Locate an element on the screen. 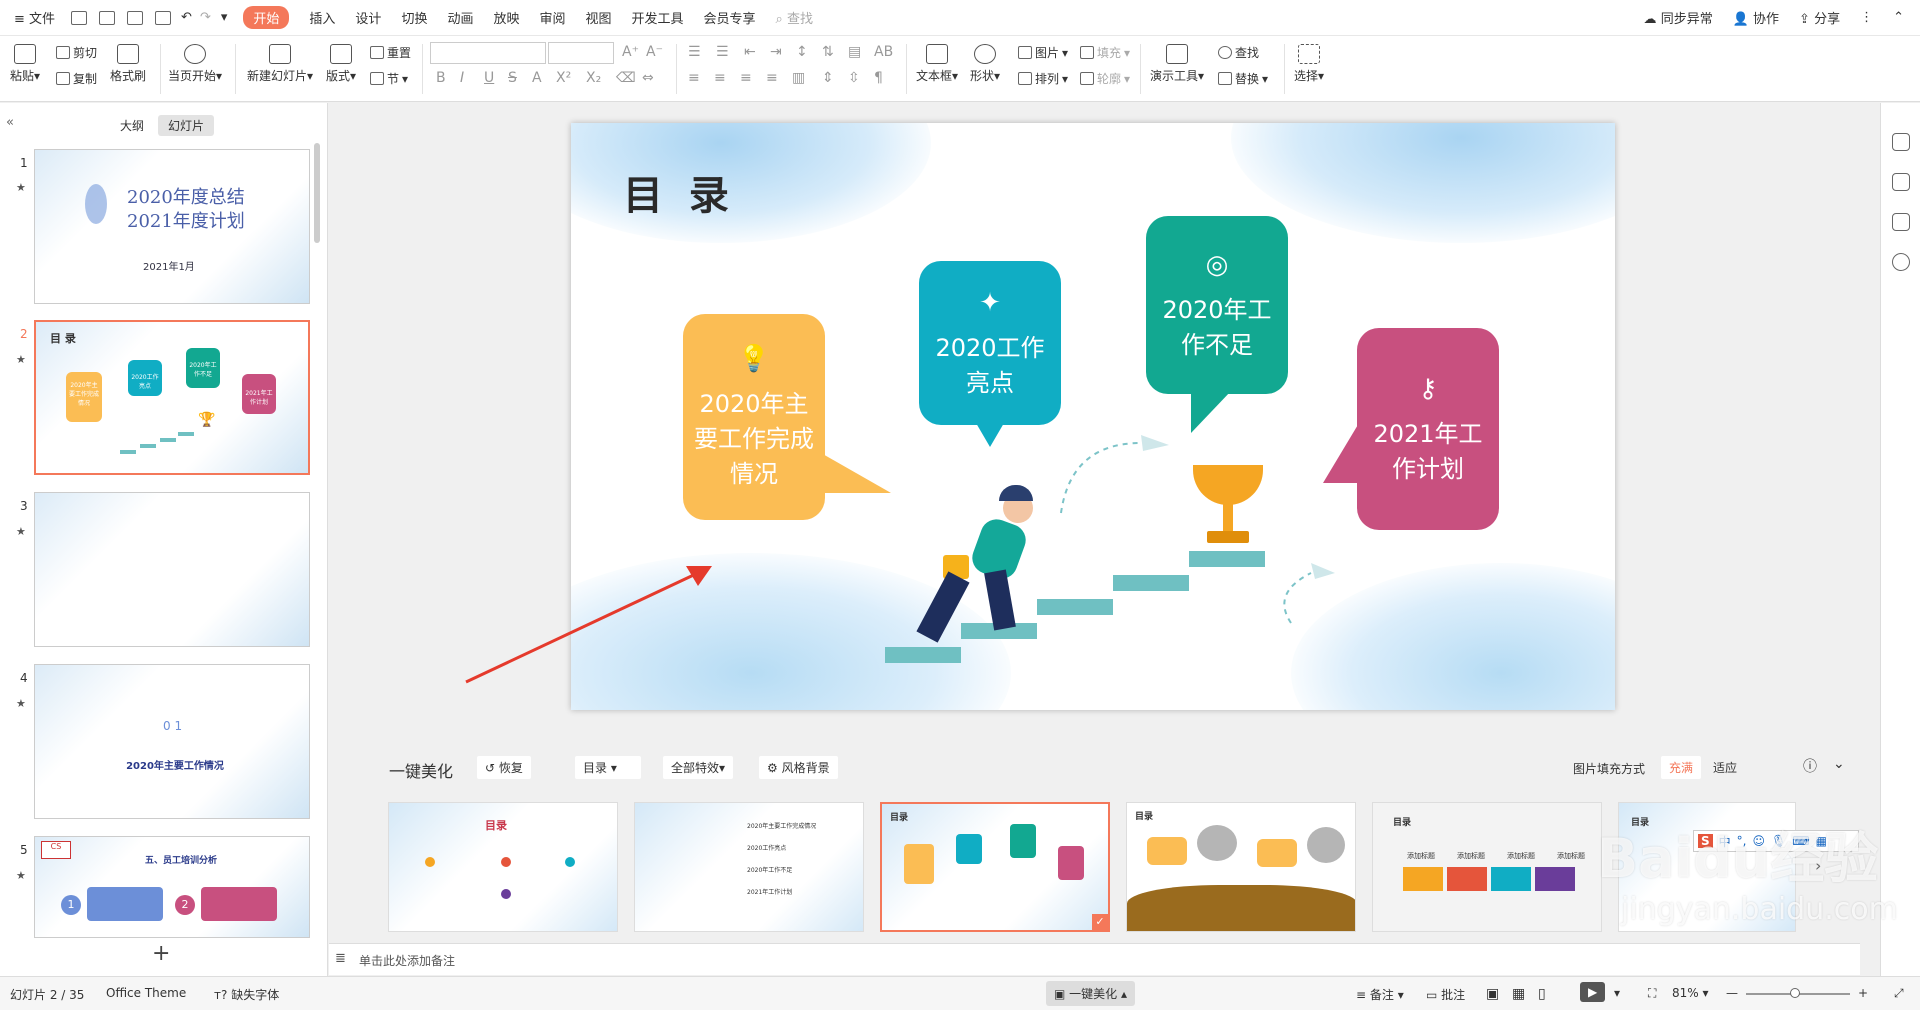  superscript-button: X² is located at coordinates (563, 78).